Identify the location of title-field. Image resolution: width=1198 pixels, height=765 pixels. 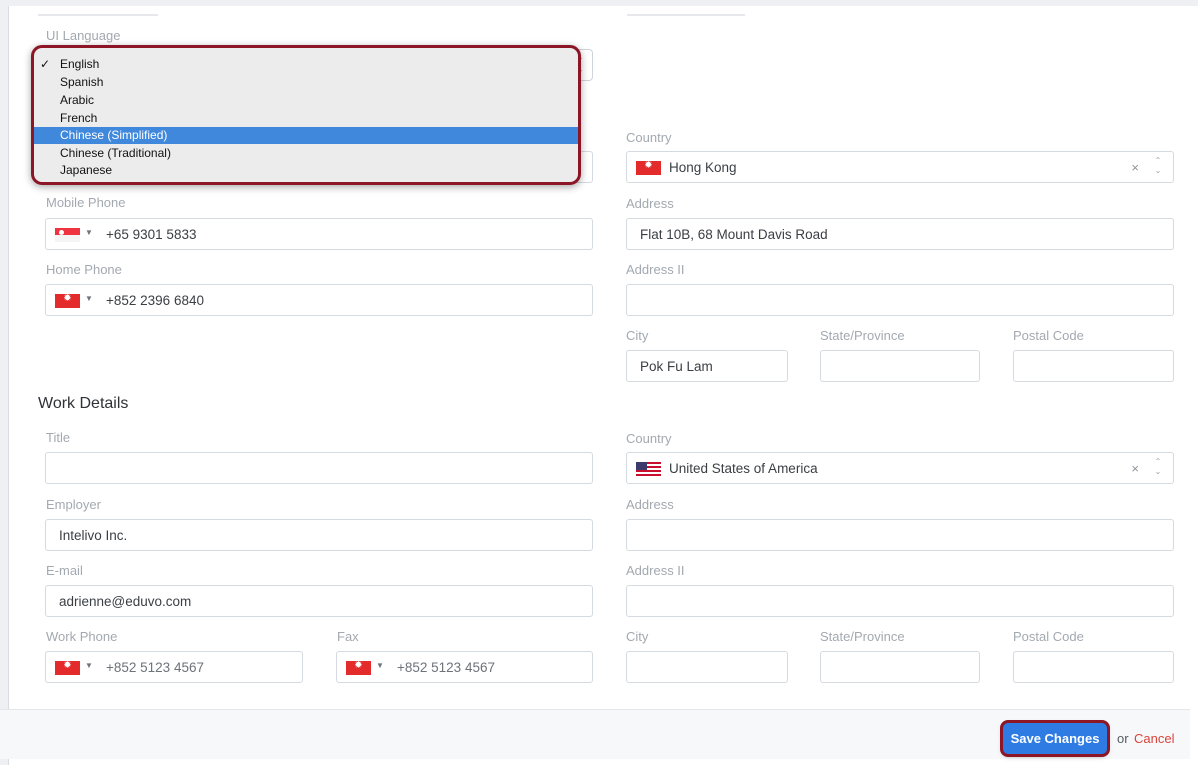
(319, 468).